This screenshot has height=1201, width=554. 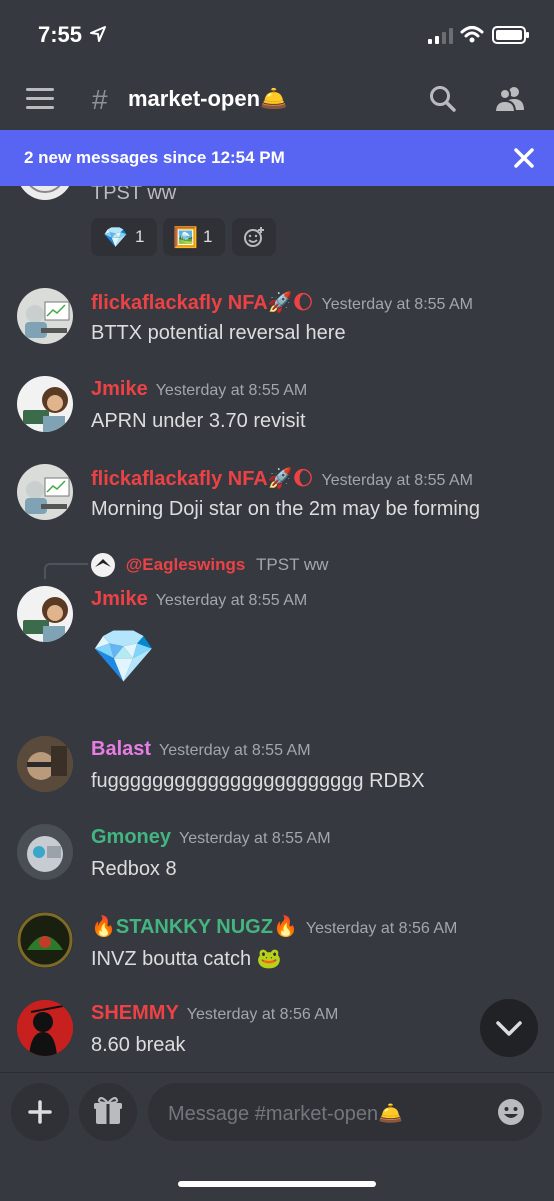 What do you see at coordinates (524, 158) in the screenshot?
I see `close-icon` at bounding box center [524, 158].